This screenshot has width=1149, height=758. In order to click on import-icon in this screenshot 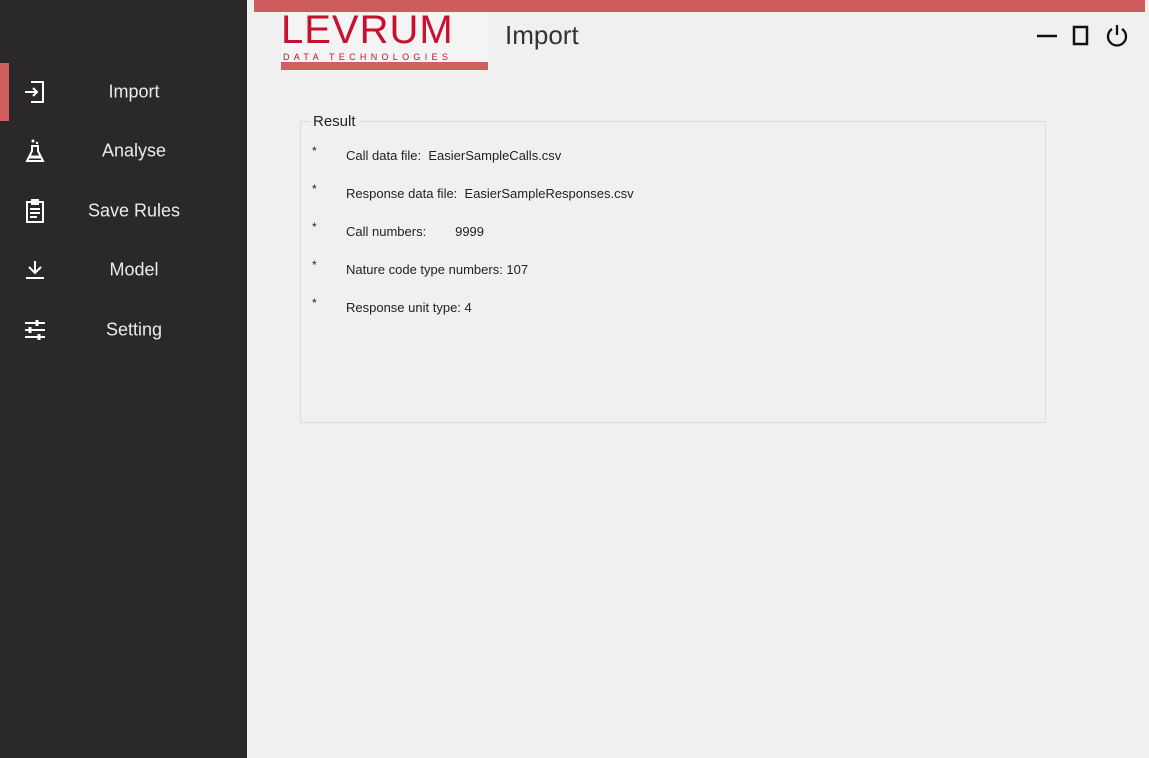, I will do `click(35, 92)`.